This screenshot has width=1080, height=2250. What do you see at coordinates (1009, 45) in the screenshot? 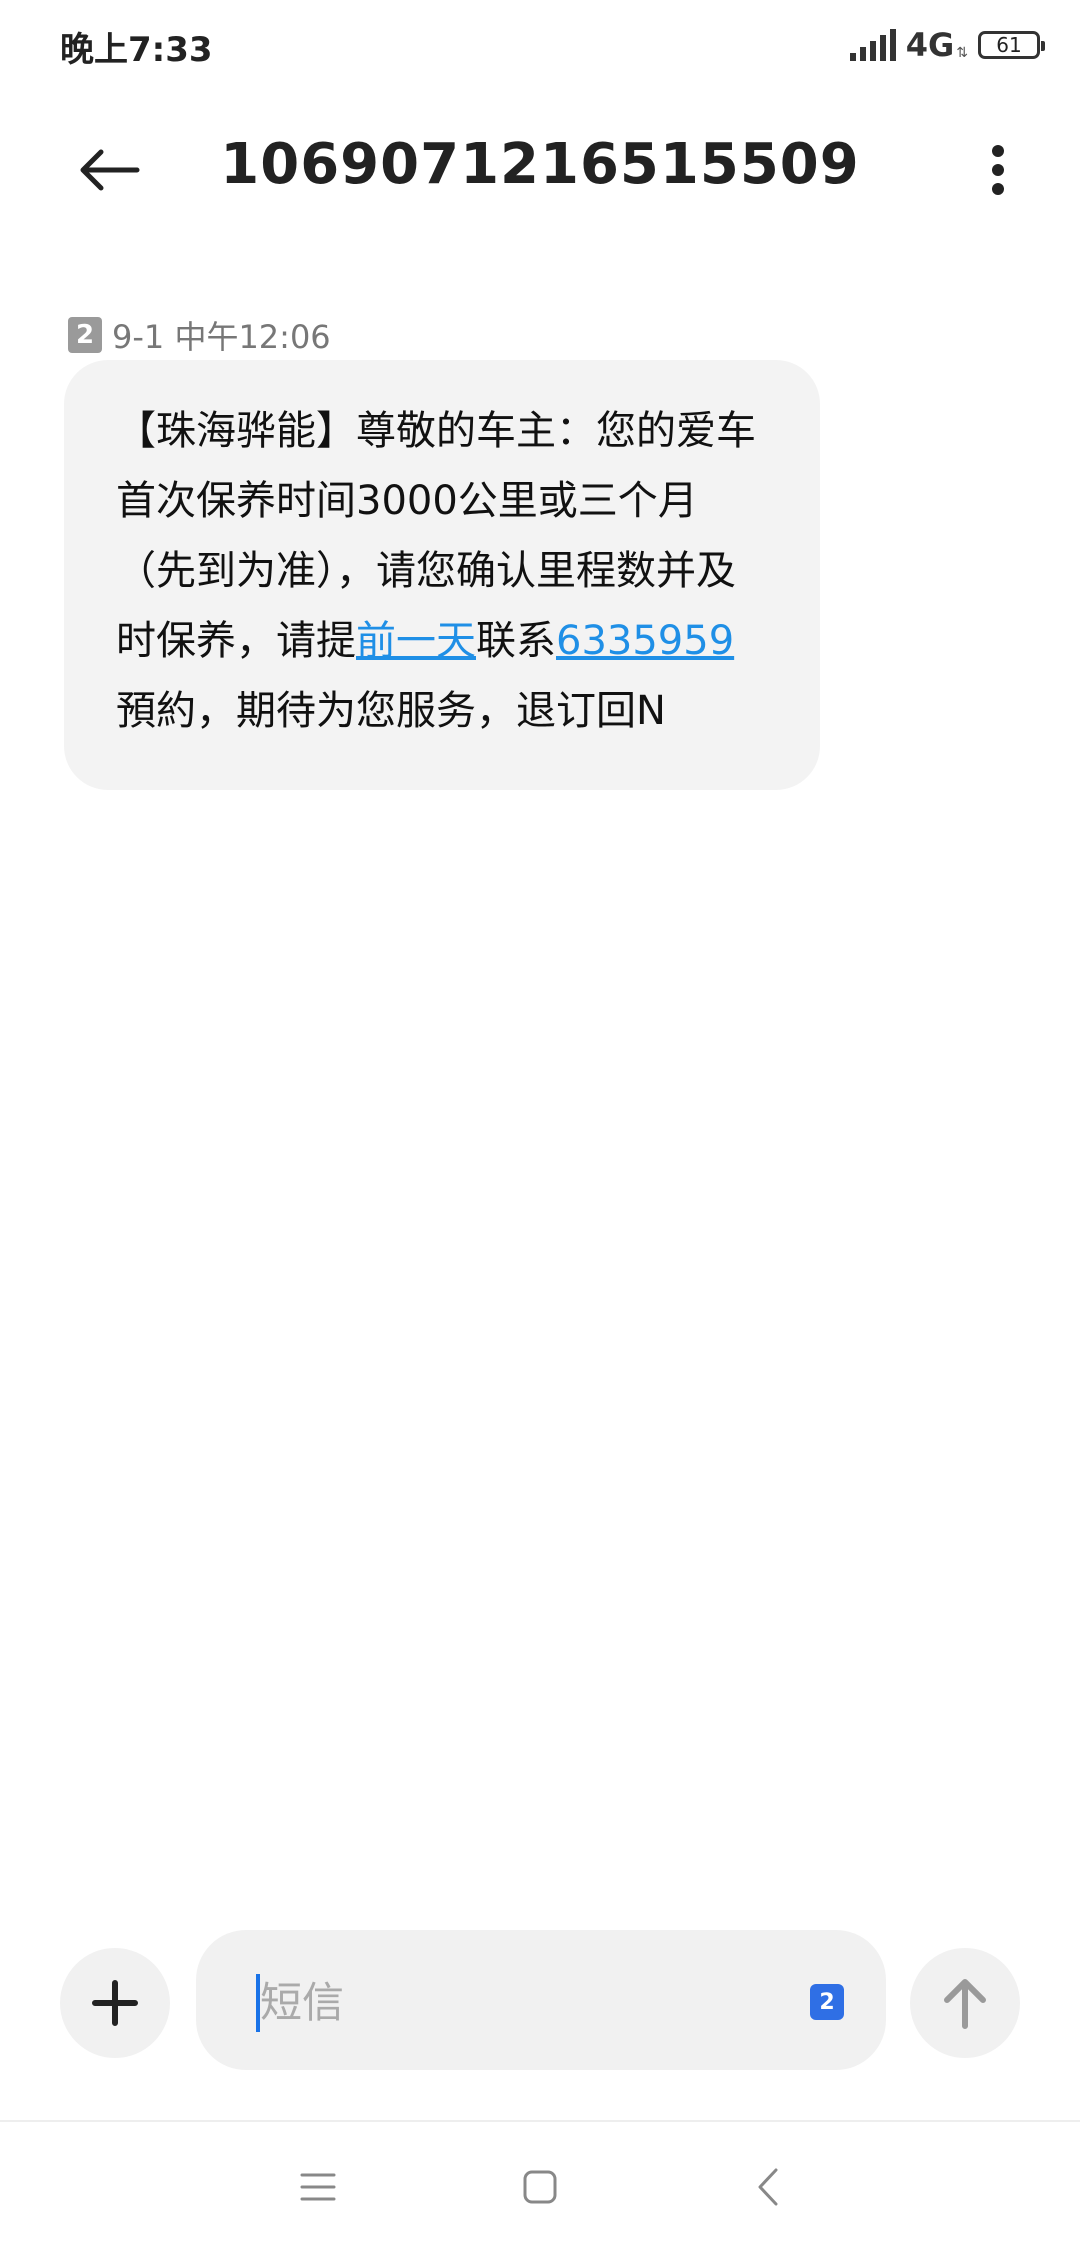
I see `battery-level: 61` at bounding box center [1009, 45].